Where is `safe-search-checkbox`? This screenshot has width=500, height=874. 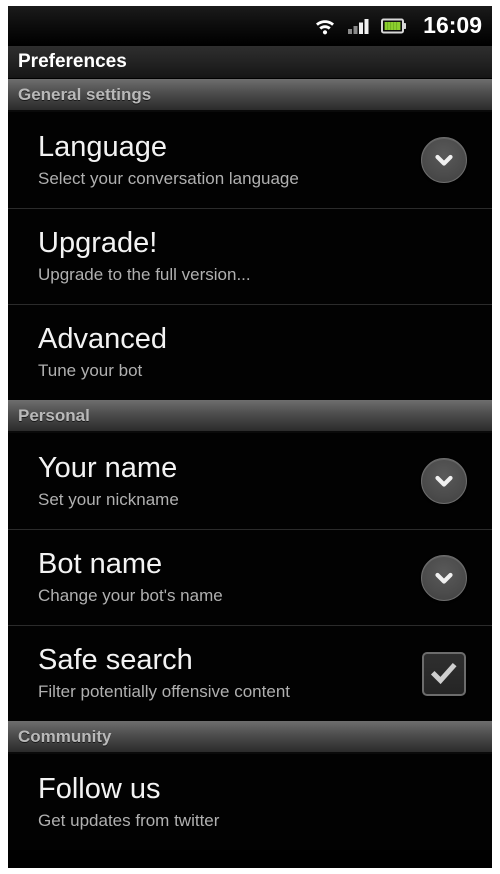
safe-search-checkbox is located at coordinates (444, 673).